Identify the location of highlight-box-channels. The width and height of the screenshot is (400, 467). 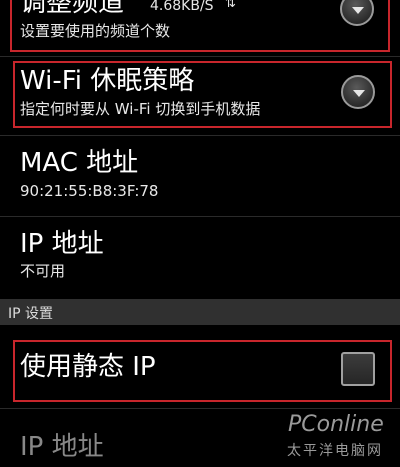
(200, 26).